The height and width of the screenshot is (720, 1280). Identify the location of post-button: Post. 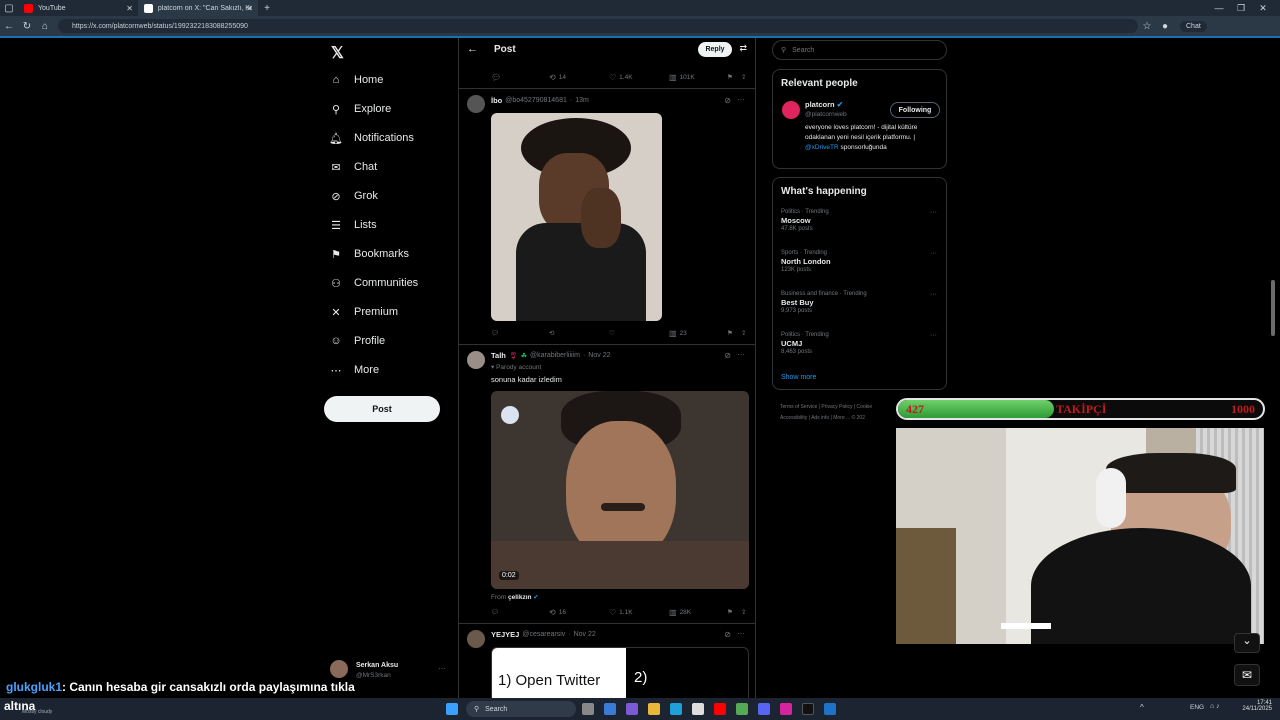
(382, 409).